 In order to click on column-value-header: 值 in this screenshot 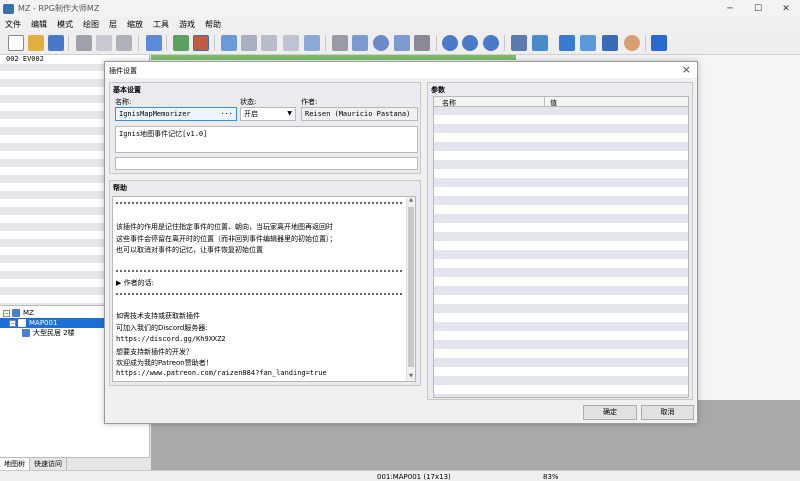, I will do `click(553, 103)`.